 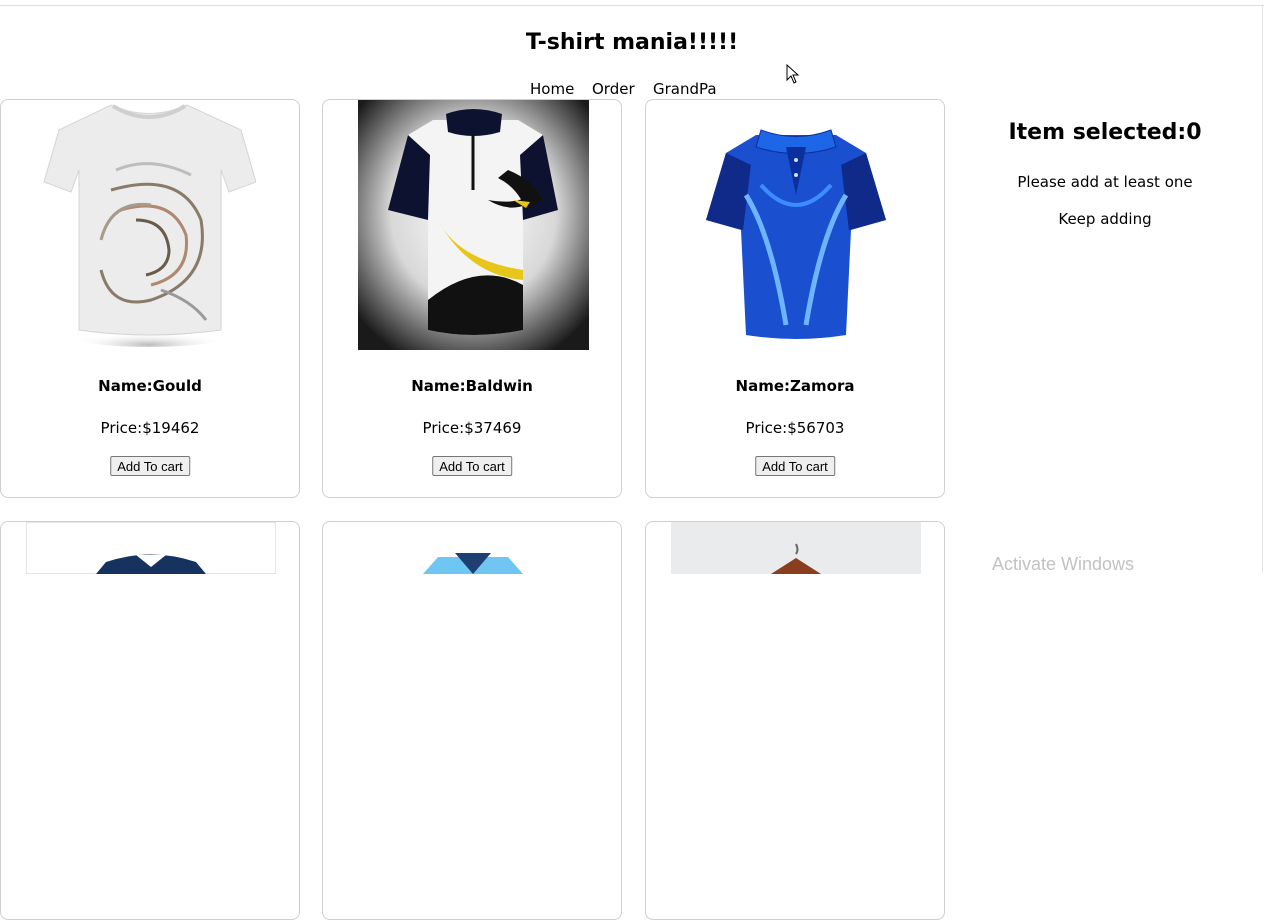 What do you see at coordinates (1105, 182) in the screenshot?
I see `cart-hint: Please add at least one` at bounding box center [1105, 182].